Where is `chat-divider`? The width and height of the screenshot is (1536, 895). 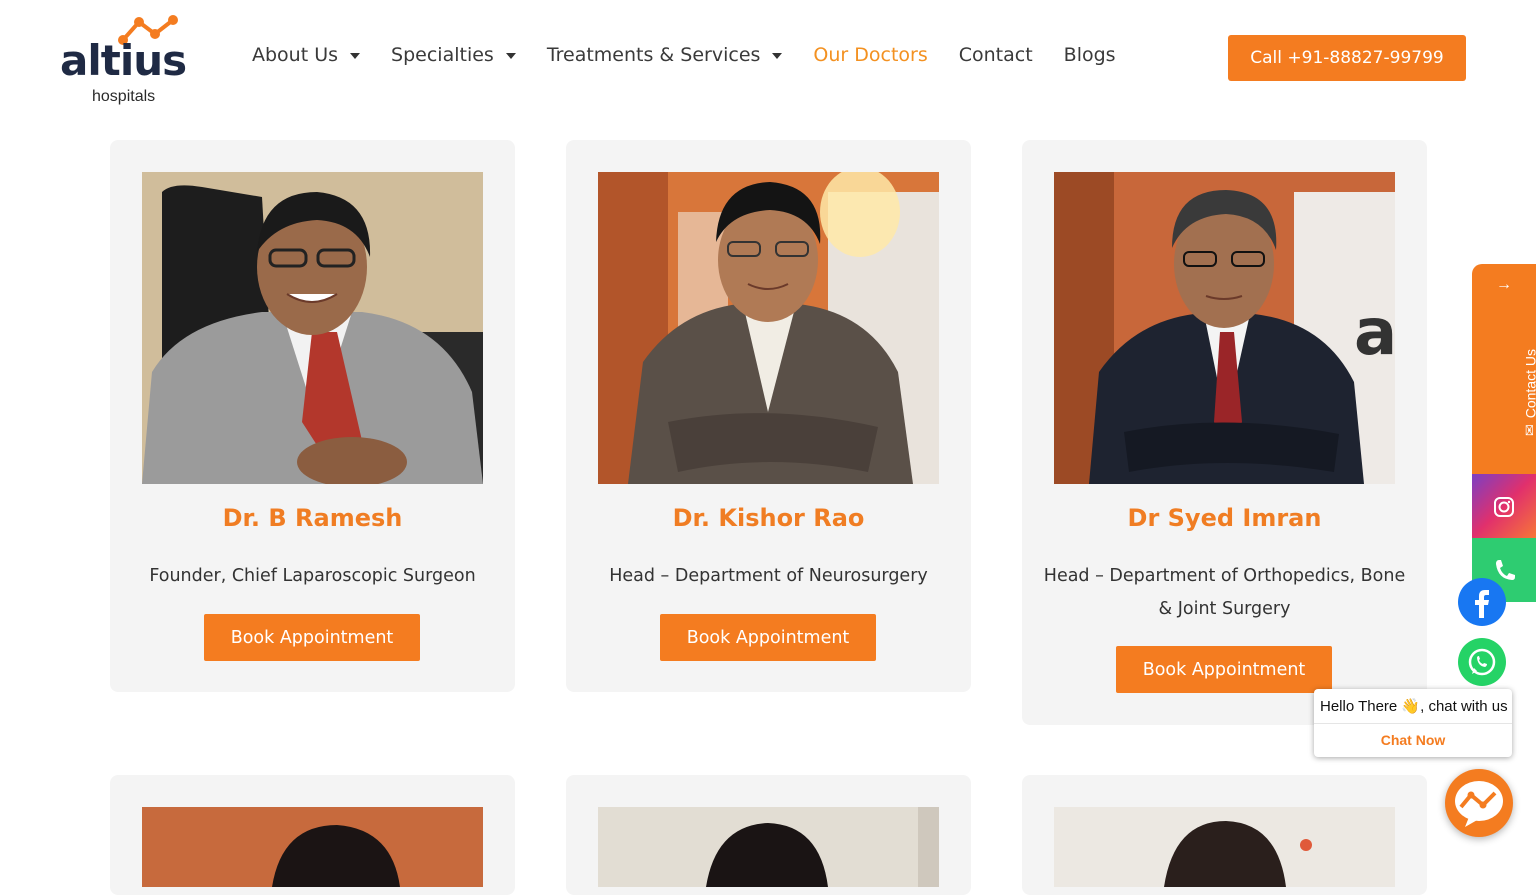 chat-divider is located at coordinates (1413, 723).